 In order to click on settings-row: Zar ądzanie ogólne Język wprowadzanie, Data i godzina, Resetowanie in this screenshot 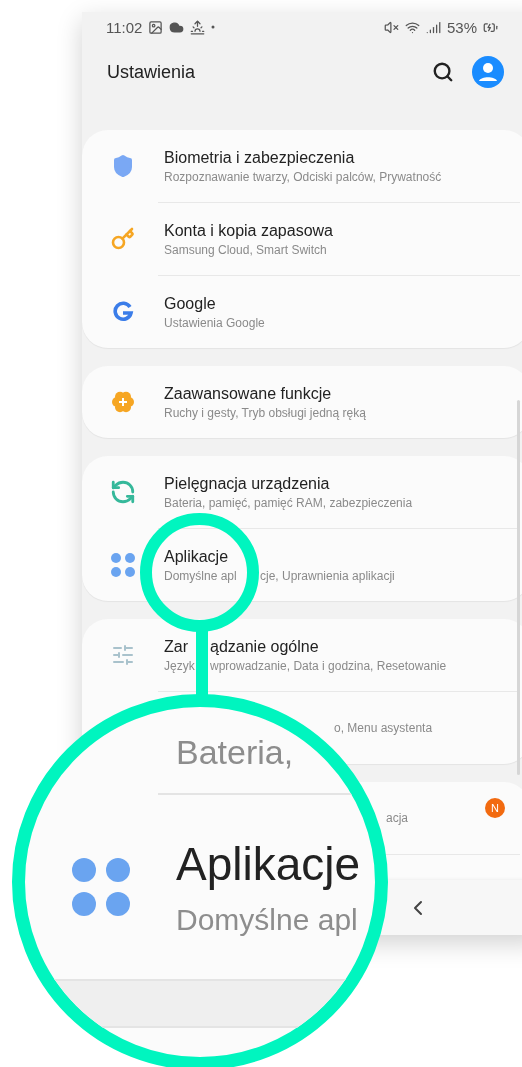, I will do `click(302, 655)`.